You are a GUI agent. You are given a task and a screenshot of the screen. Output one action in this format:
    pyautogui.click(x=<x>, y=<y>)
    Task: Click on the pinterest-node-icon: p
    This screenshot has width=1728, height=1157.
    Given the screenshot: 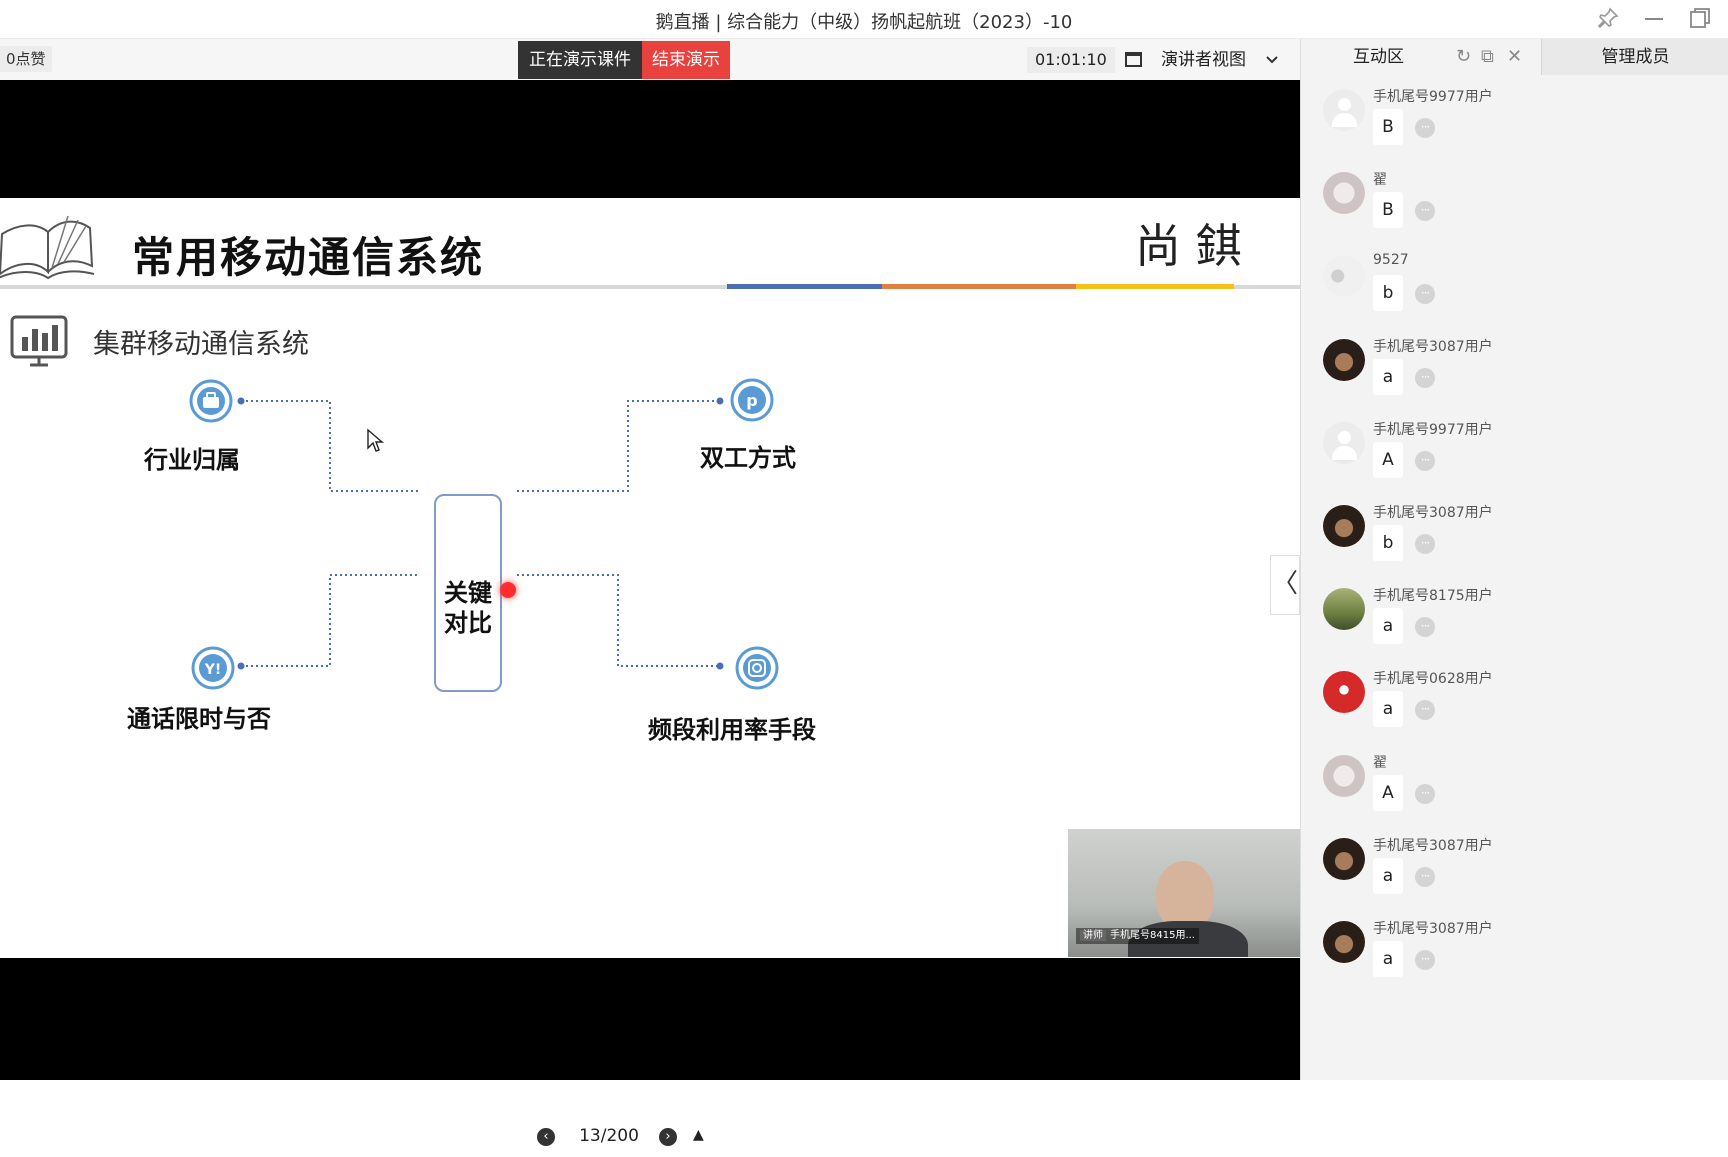 What is the action you would take?
    pyautogui.click(x=752, y=400)
    